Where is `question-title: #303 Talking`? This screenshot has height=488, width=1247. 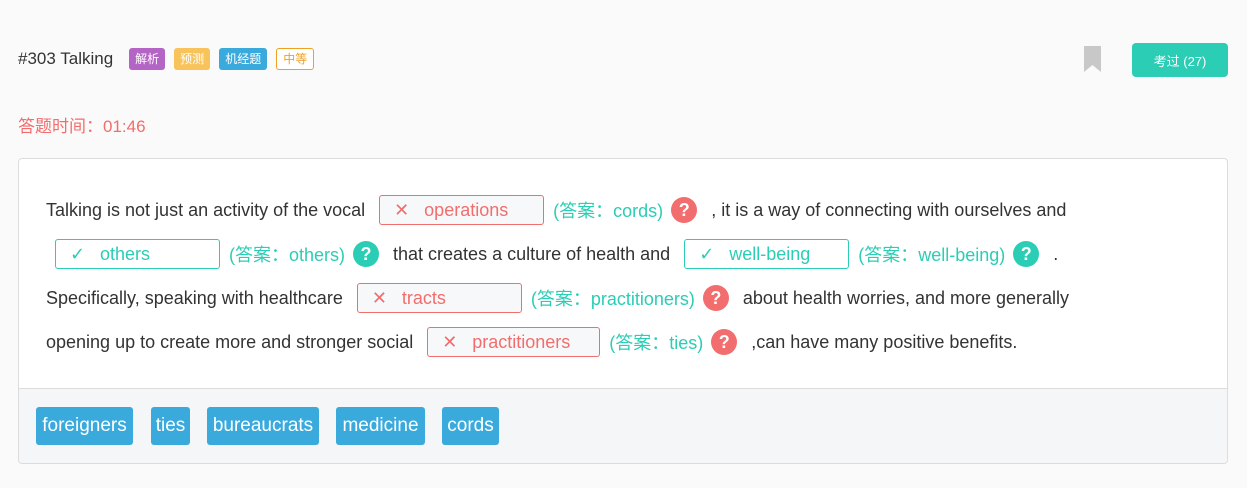
question-title: #303 Talking is located at coordinates (66, 58).